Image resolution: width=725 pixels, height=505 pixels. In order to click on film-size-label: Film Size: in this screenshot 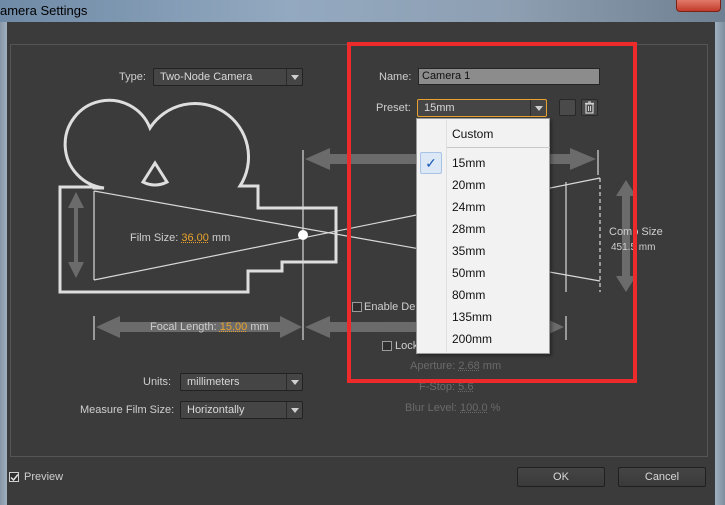, I will do `click(154, 238)`.